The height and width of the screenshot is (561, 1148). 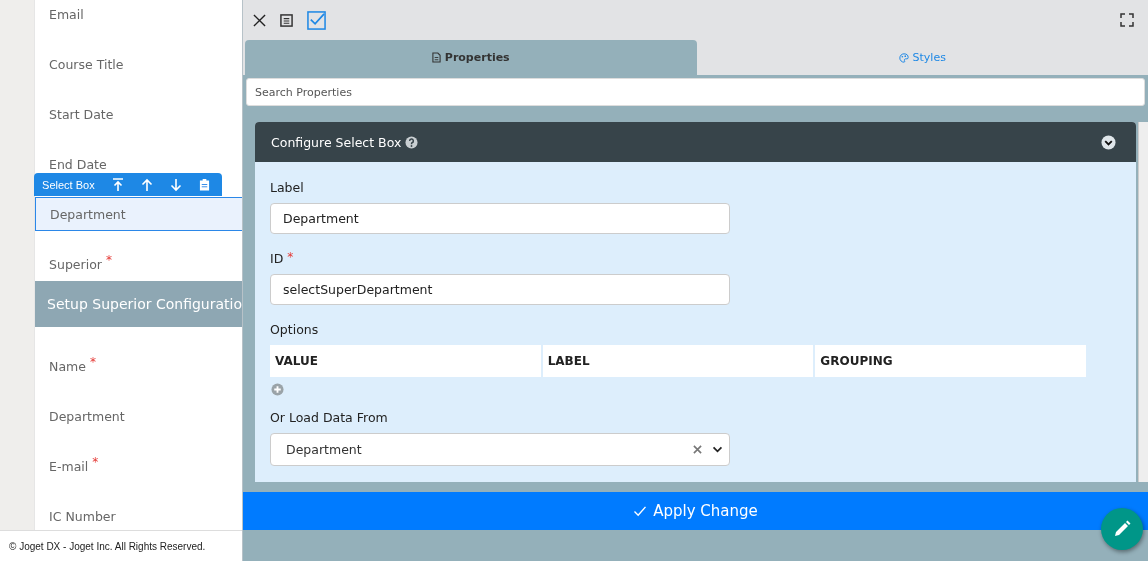 What do you see at coordinates (695, 92) in the screenshot?
I see `search-field: Search Properties` at bounding box center [695, 92].